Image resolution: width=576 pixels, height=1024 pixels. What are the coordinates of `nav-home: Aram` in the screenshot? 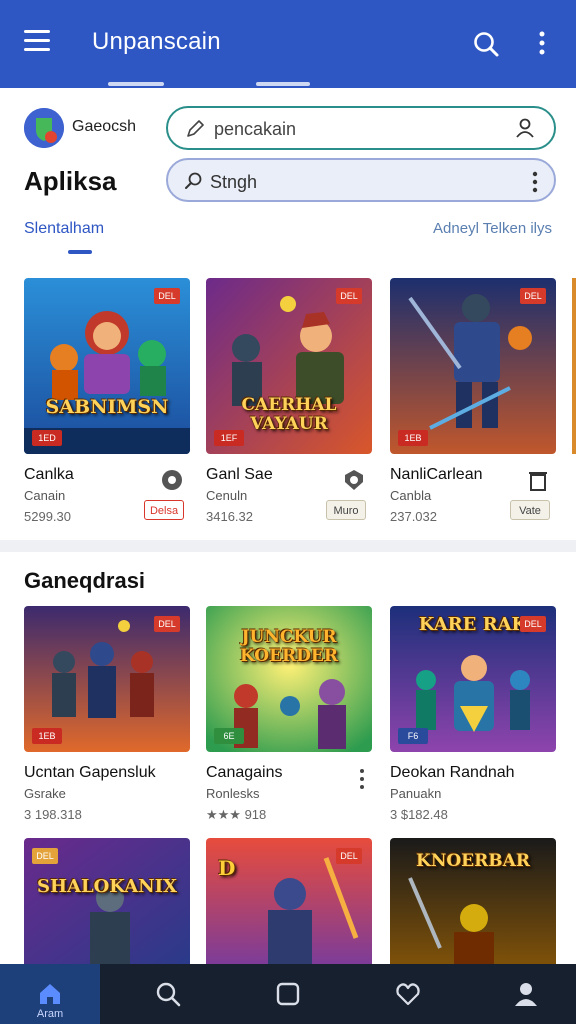 It's located at (50, 994).